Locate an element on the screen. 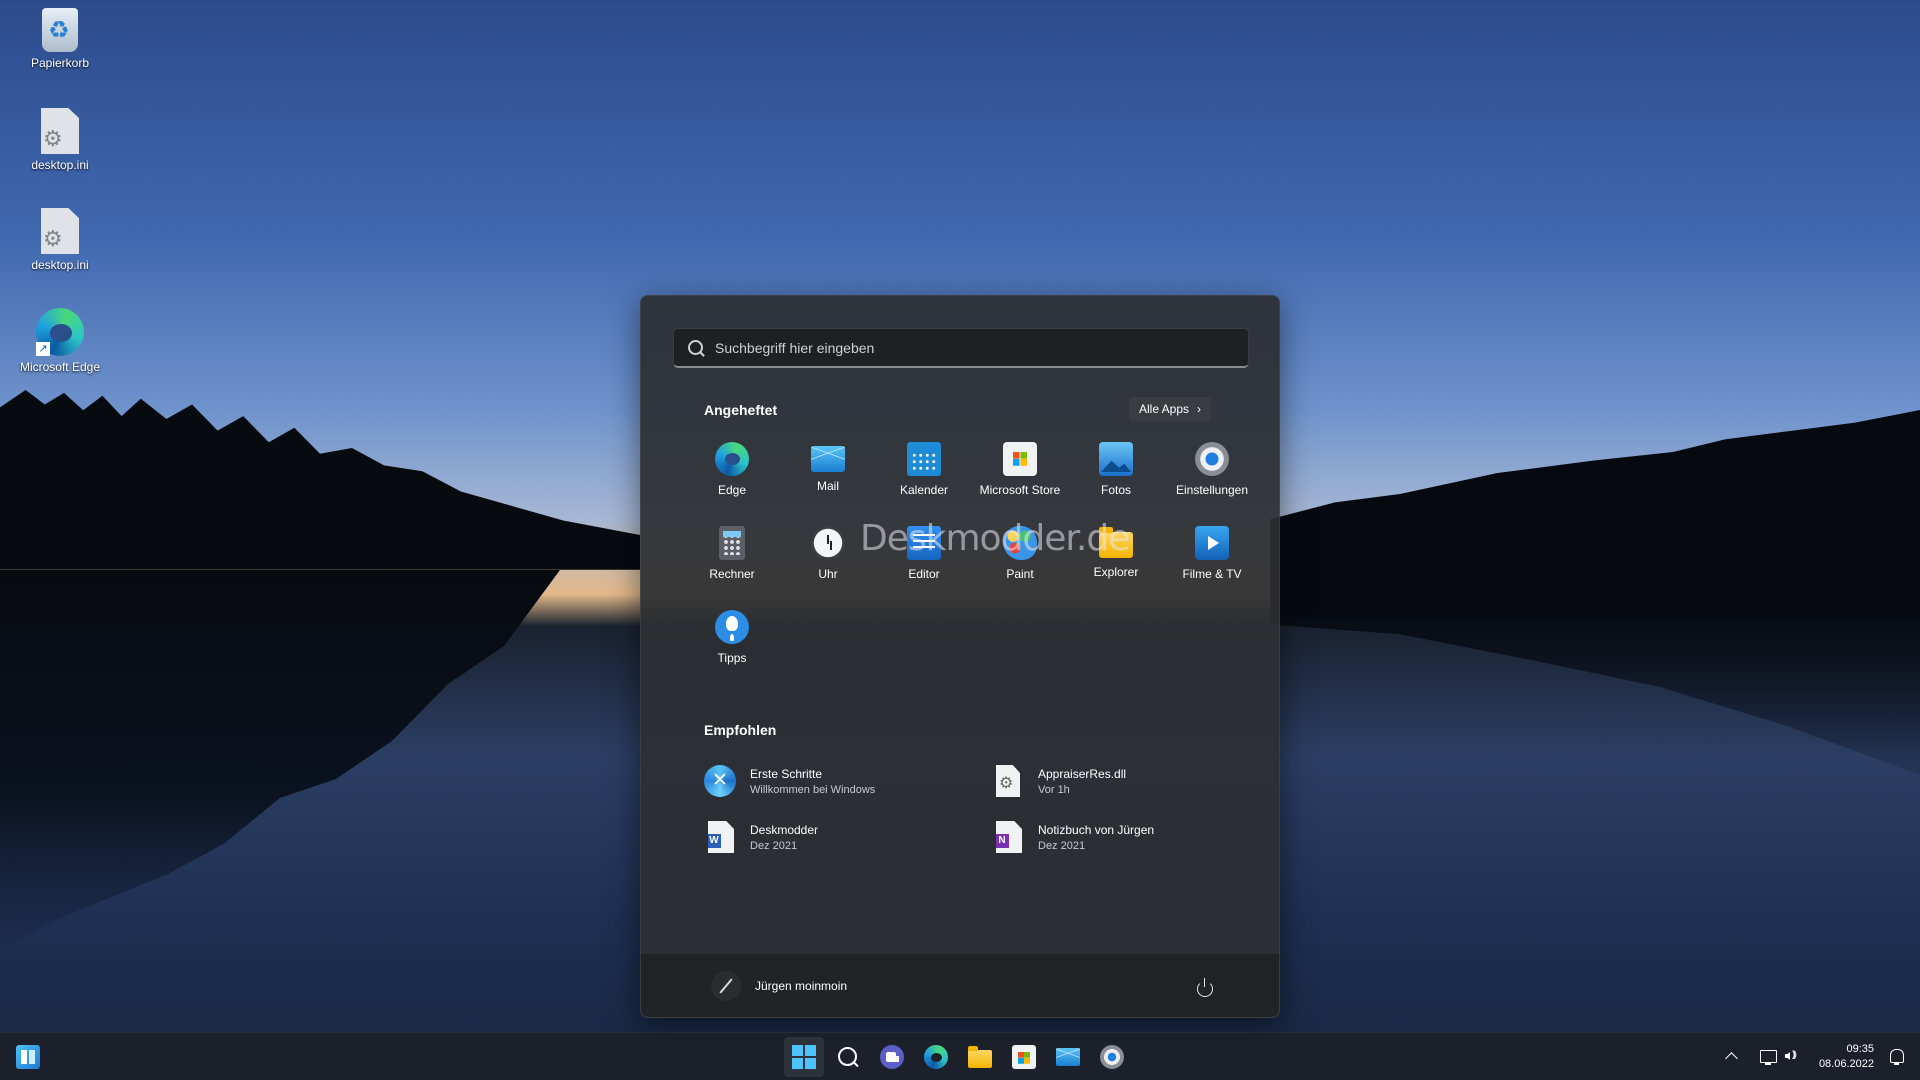  user-account-button: Jürgen moinmoin is located at coordinates (779, 986).